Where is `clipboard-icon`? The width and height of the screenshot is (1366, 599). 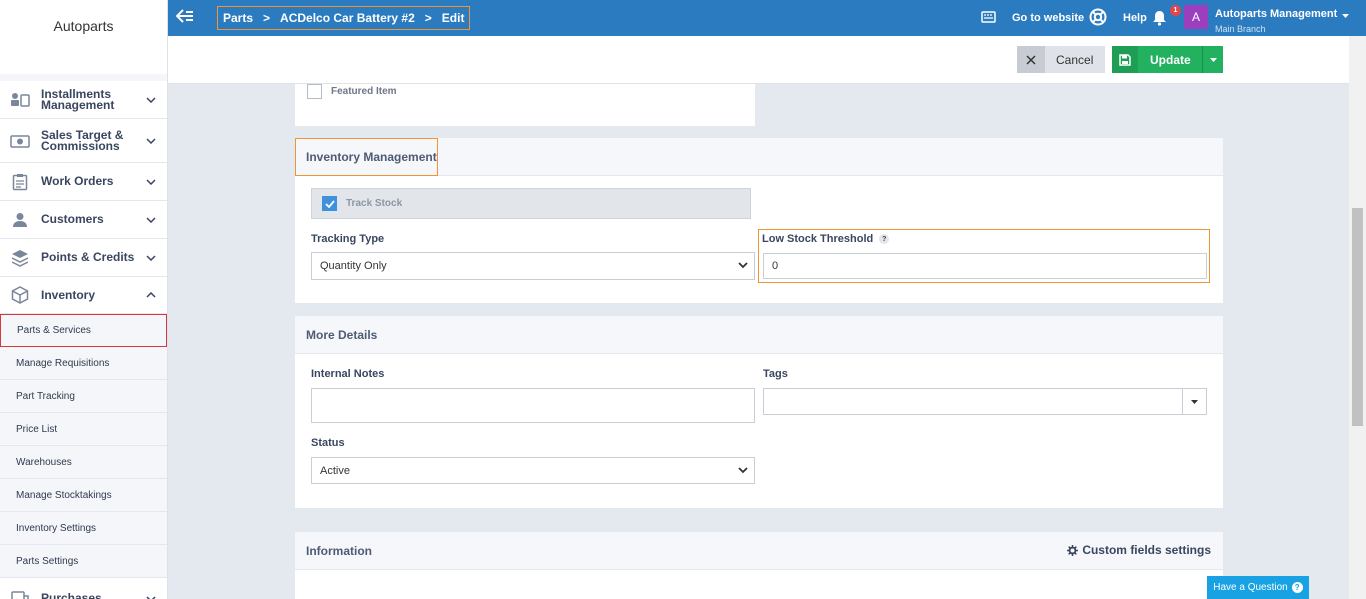 clipboard-icon is located at coordinates (20, 182).